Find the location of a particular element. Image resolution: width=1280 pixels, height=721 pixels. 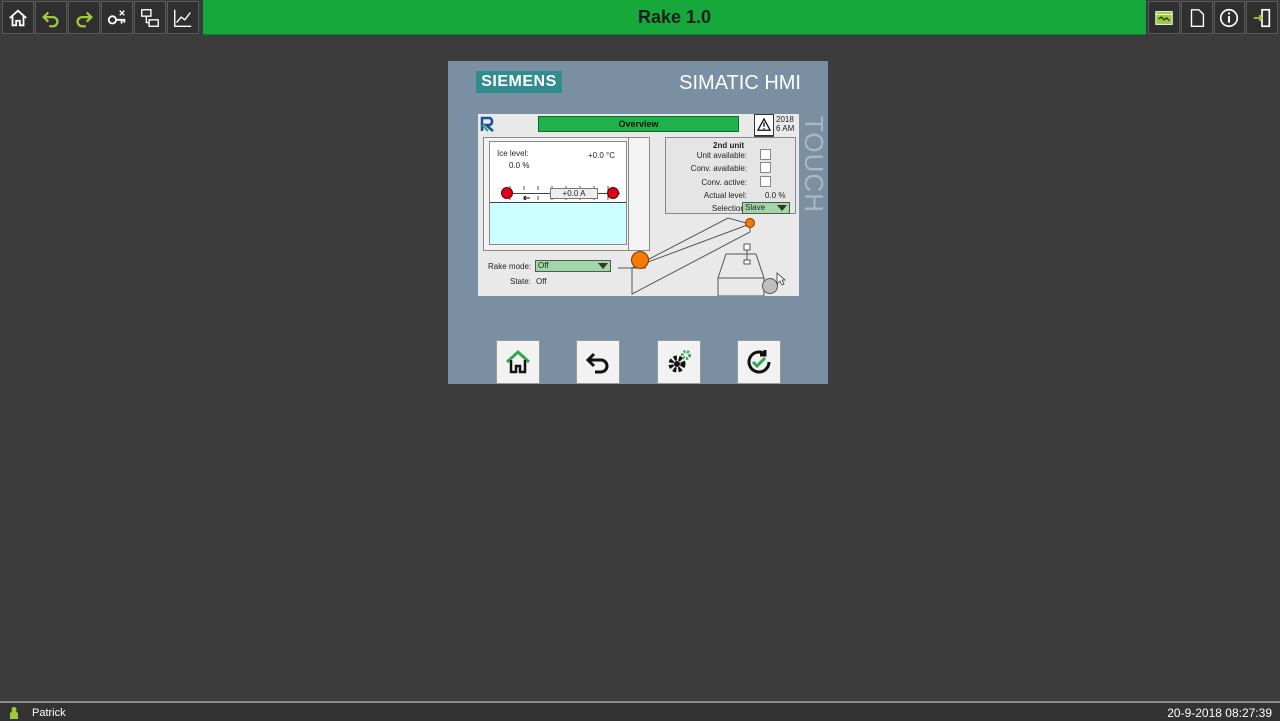

back-icon is located at coordinates (597, 363).